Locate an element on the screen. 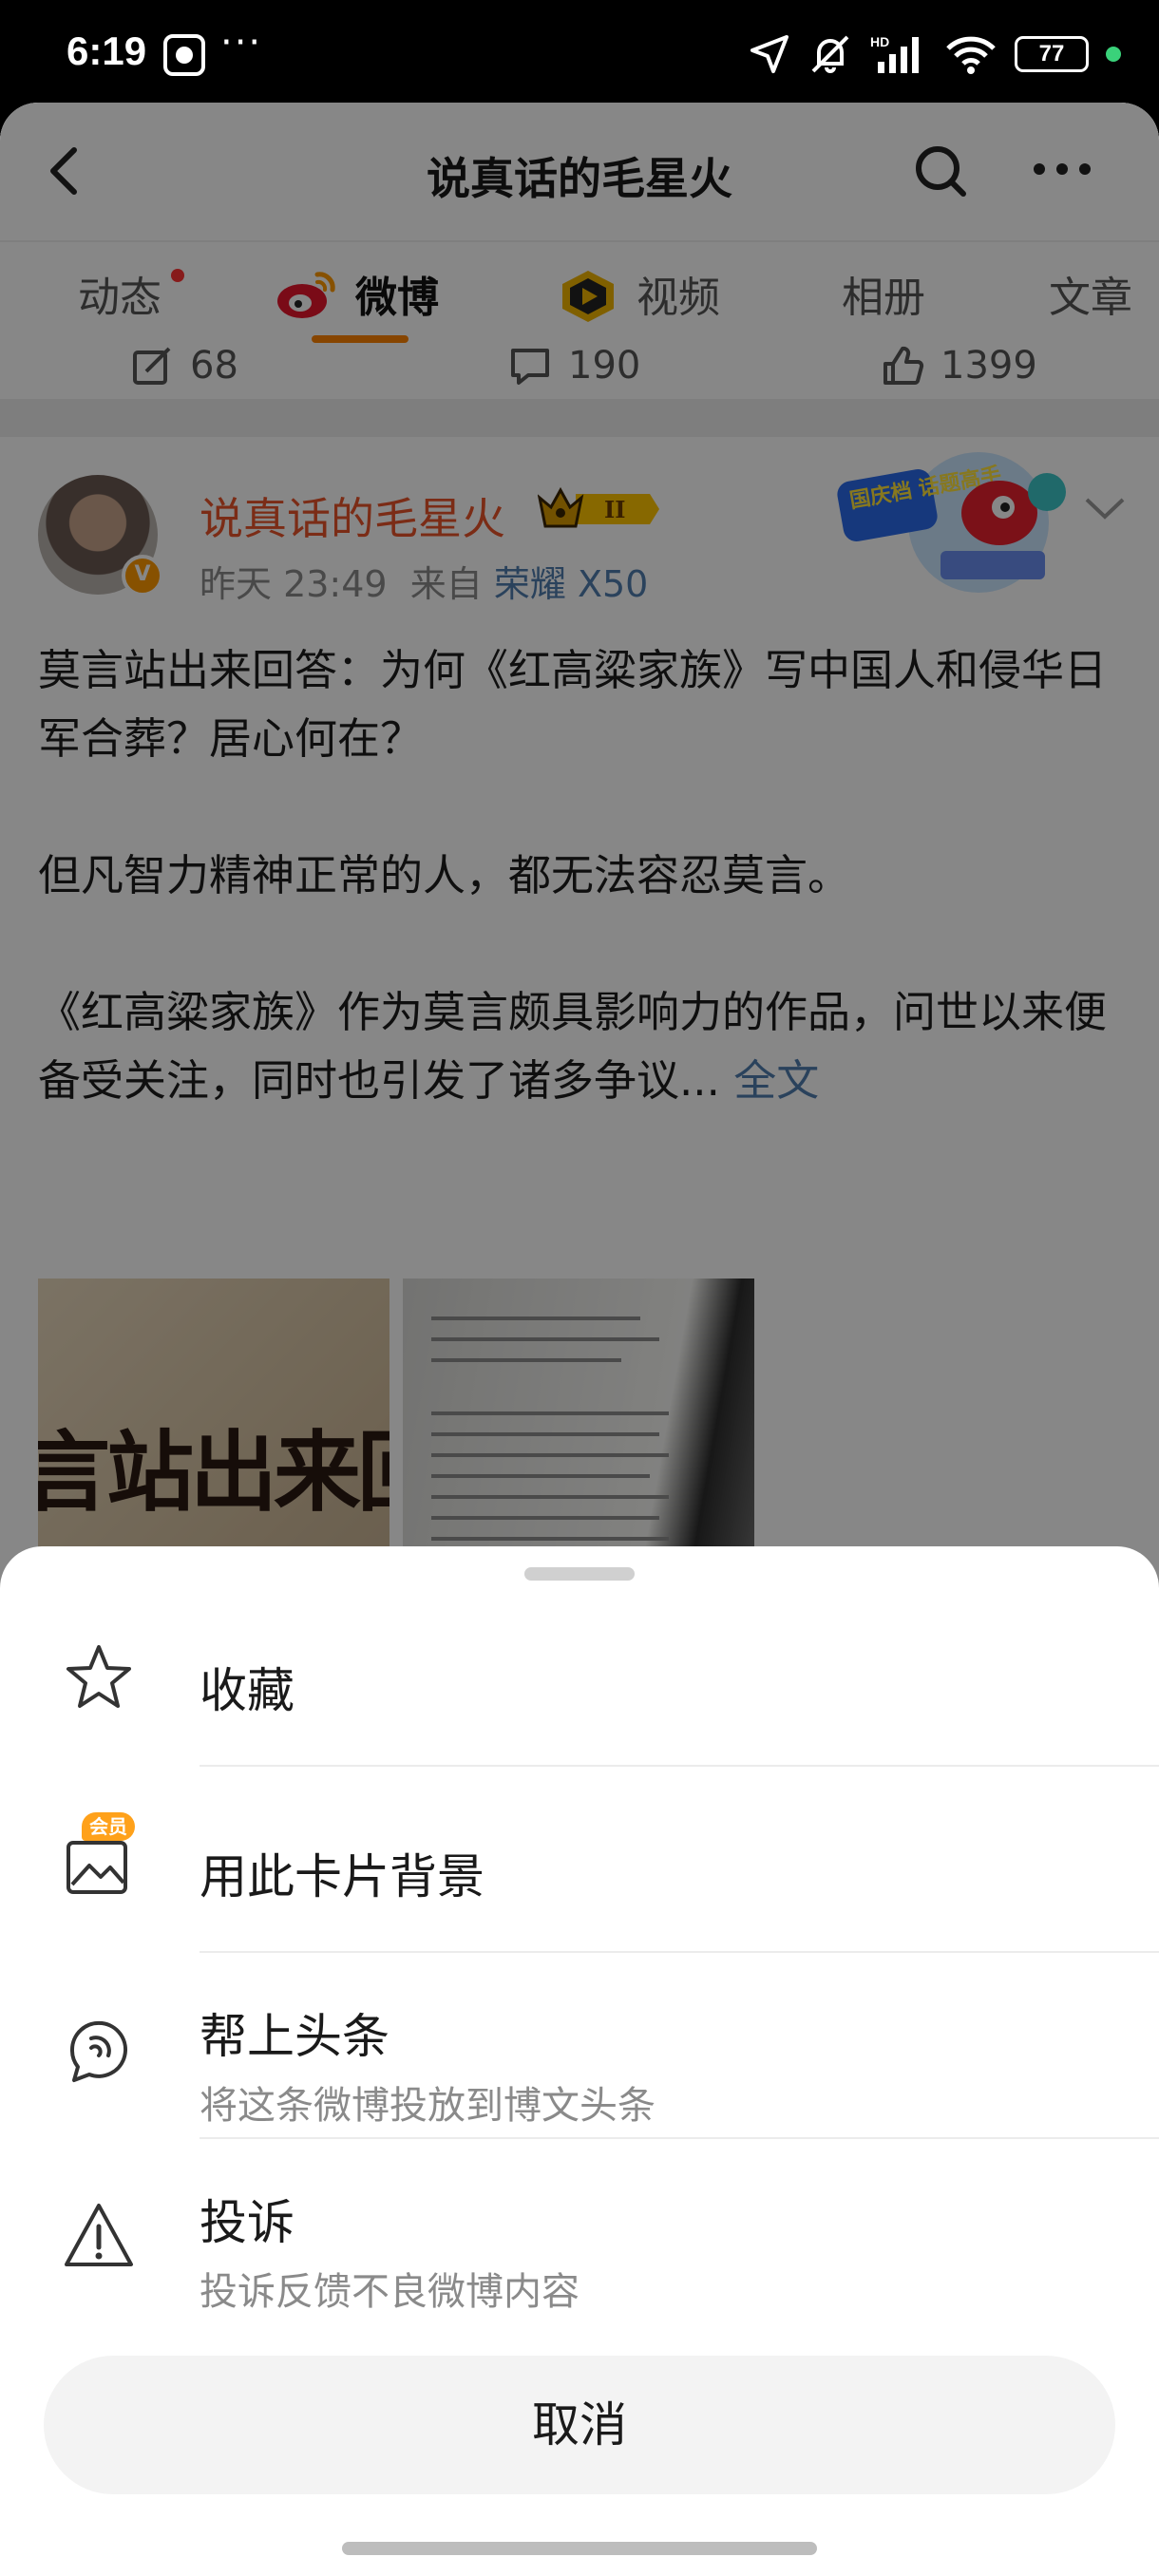 This screenshot has height=2576, width=1159. action-title: 收藏 is located at coordinates (247, 1690).